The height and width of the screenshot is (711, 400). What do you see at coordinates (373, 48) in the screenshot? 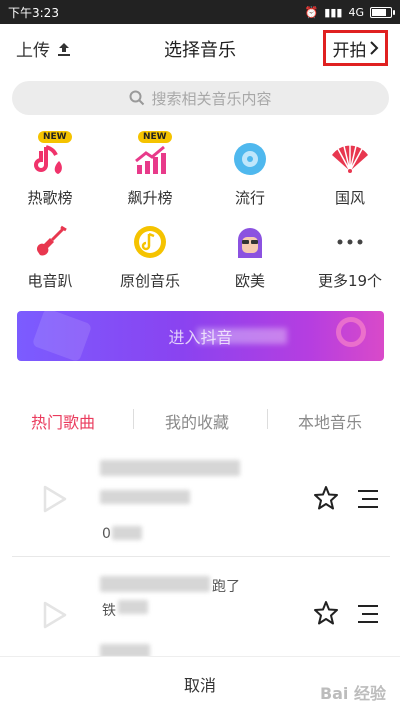
I see `chevron-right-icon` at bounding box center [373, 48].